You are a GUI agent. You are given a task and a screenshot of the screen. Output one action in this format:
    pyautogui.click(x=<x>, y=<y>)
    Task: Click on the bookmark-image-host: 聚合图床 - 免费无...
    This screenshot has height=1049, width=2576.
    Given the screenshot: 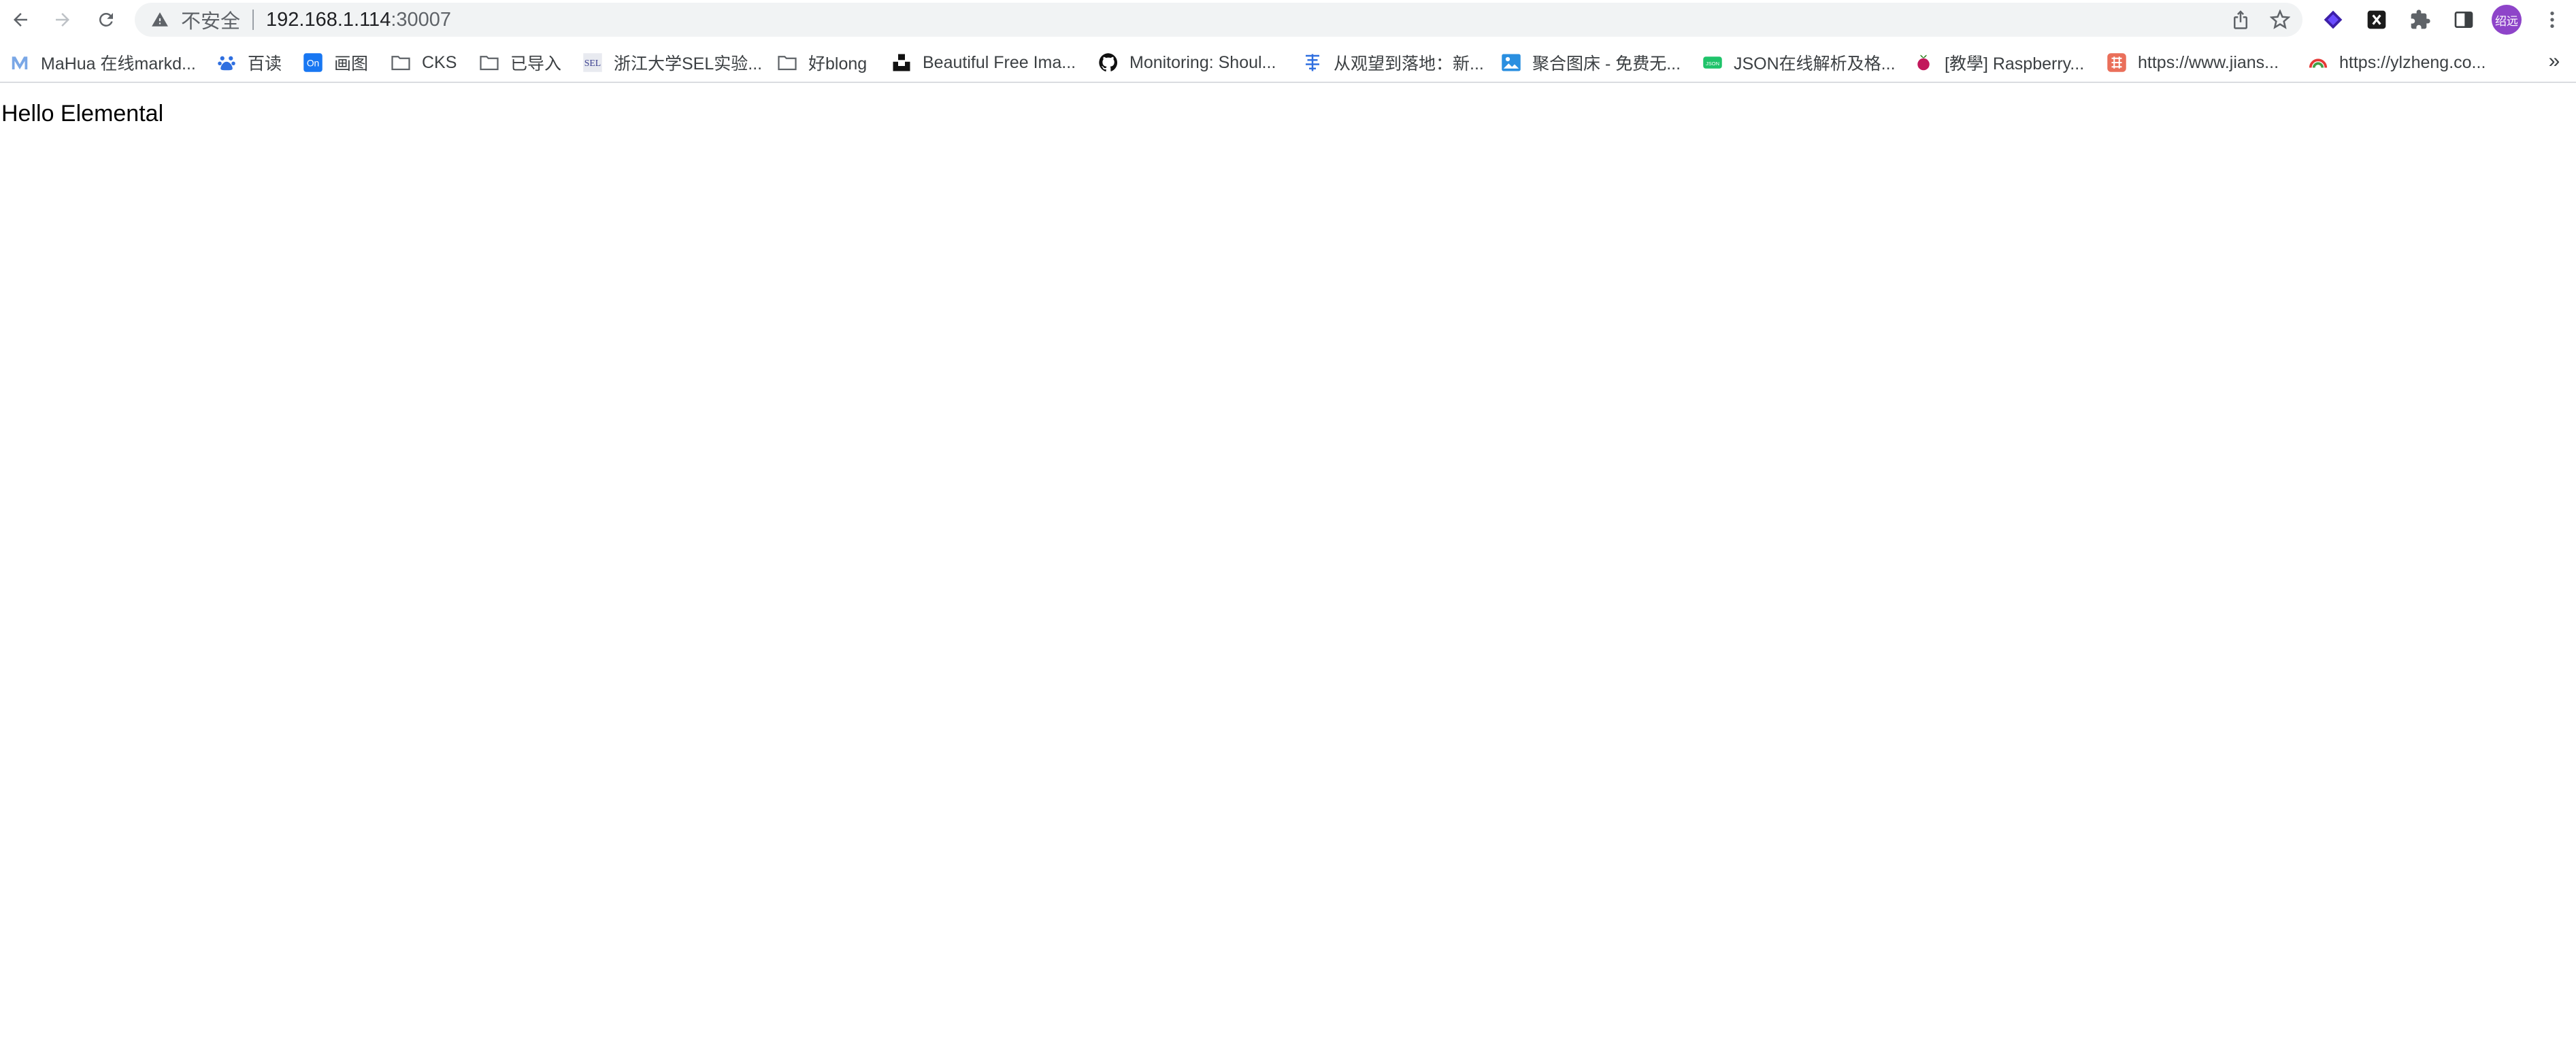 What is the action you would take?
    pyautogui.click(x=1591, y=62)
    